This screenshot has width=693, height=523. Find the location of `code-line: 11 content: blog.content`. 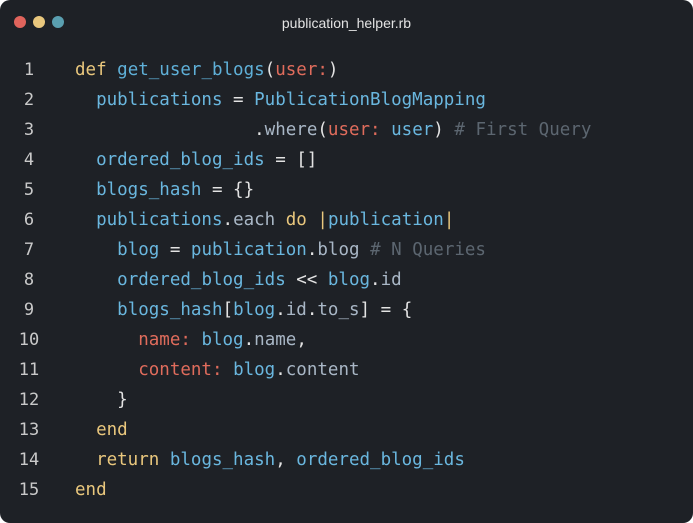

code-line: 11 content: blog.content is located at coordinates (346, 370).